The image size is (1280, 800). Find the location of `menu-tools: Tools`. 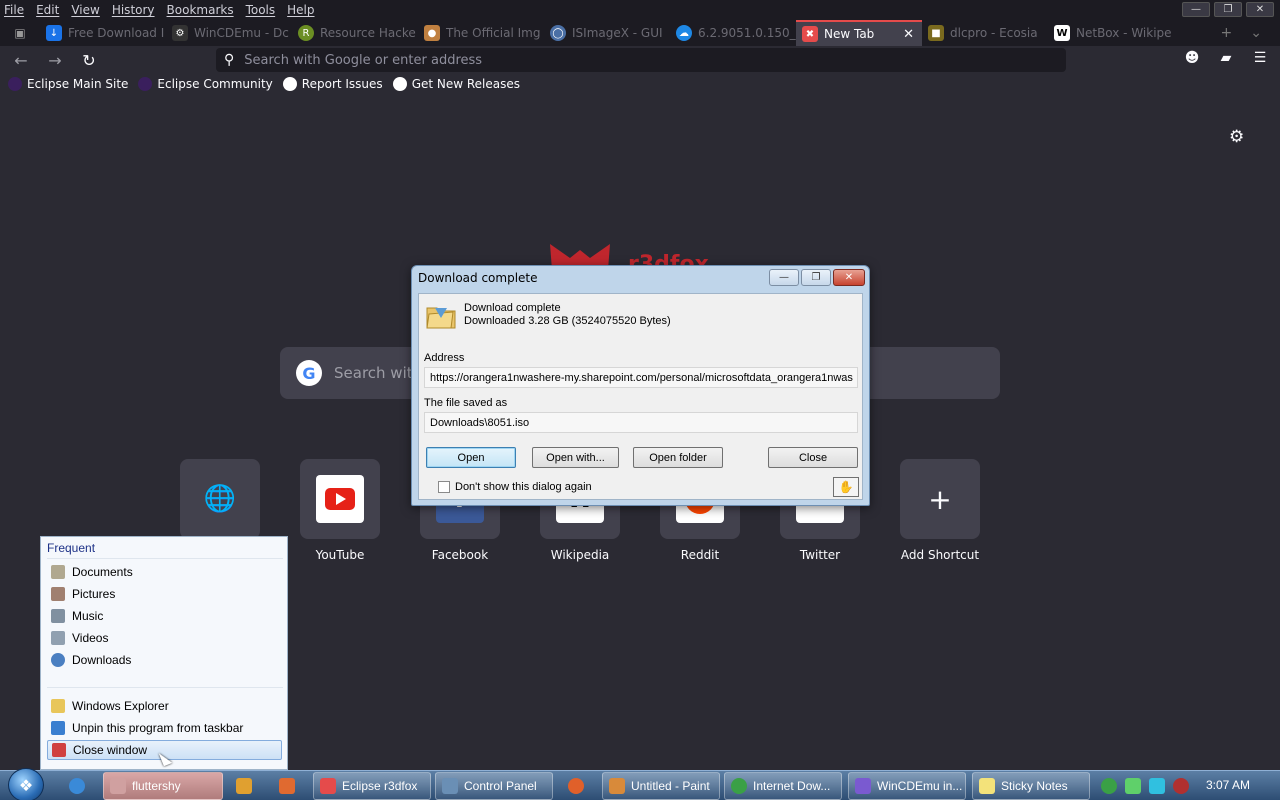

menu-tools: Tools is located at coordinates (261, 10).